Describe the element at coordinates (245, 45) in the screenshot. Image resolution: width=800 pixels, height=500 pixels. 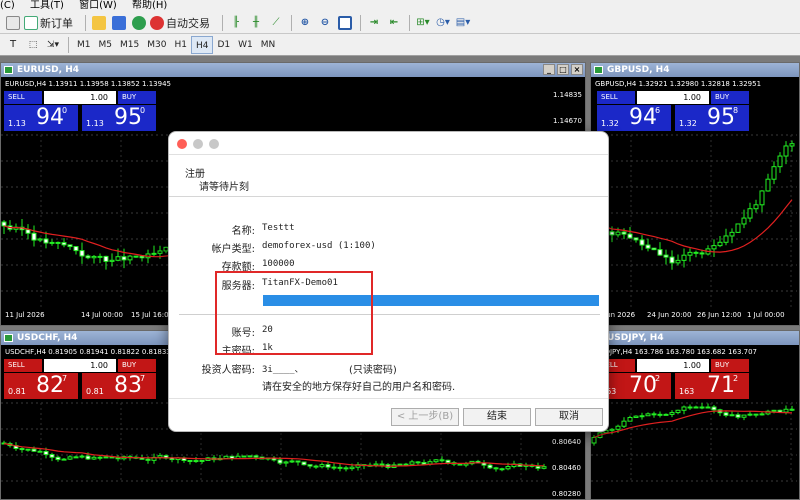
I see `timeframe-w1: W1` at that location.